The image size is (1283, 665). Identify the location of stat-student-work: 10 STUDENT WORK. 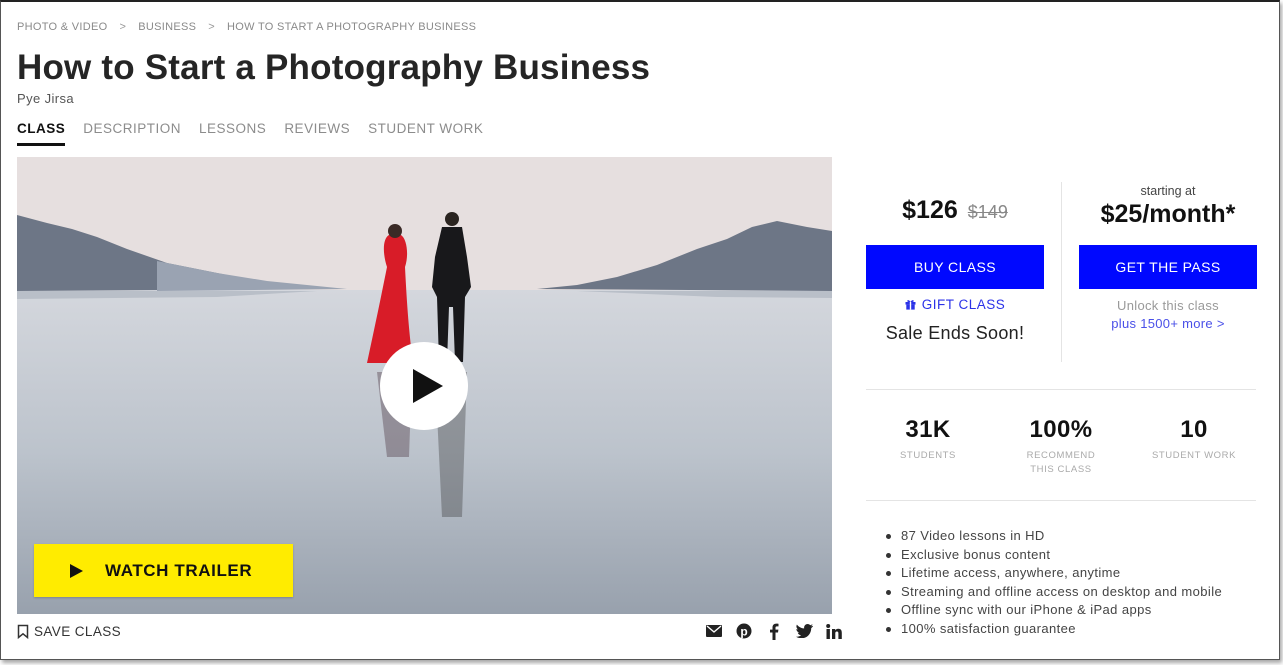
(1194, 439).